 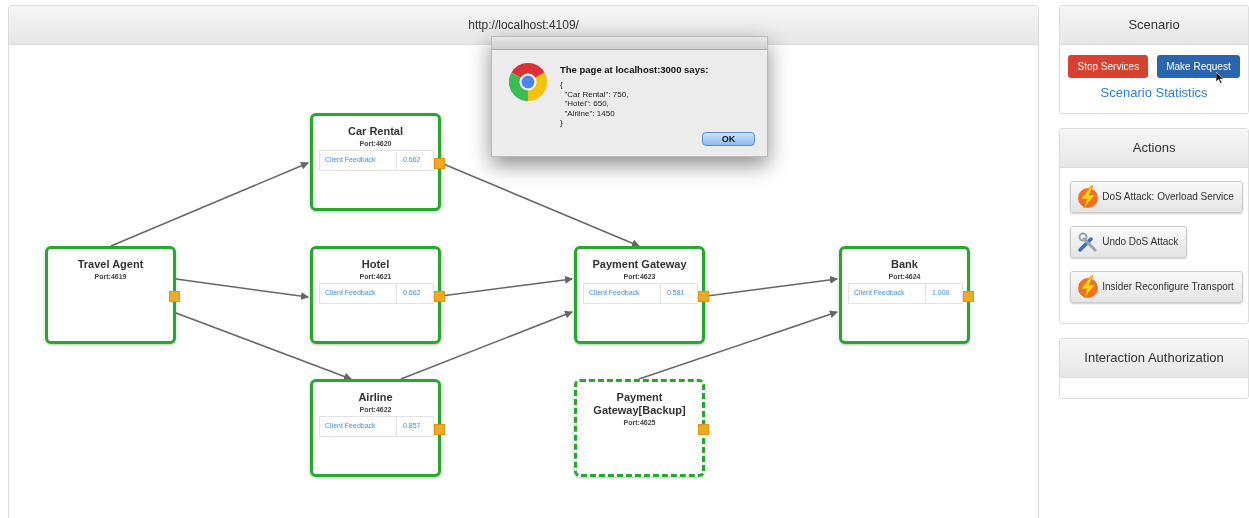 What do you see at coordinates (1220, 78) in the screenshot?
I see `mouse-cursor-icon` at bounding box center [1220, 78].